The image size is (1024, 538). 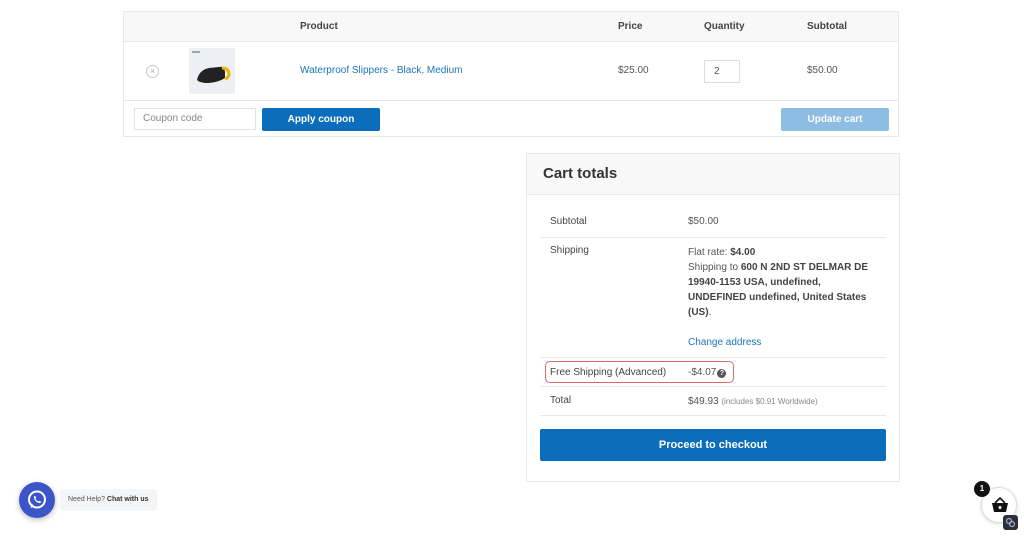 What do you see at coordinates (982, 489) in the screenshot?
I see `cart-count-badge: 1` at bounding box center [982, 489].